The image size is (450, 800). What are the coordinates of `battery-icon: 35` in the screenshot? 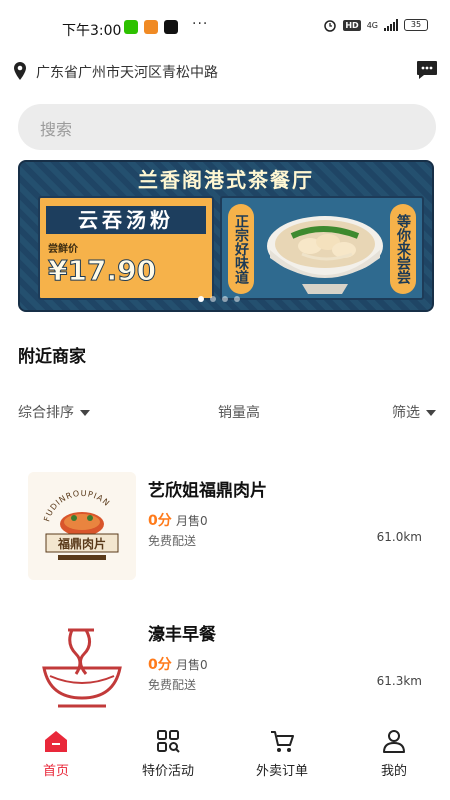 It's located at (416, 25).